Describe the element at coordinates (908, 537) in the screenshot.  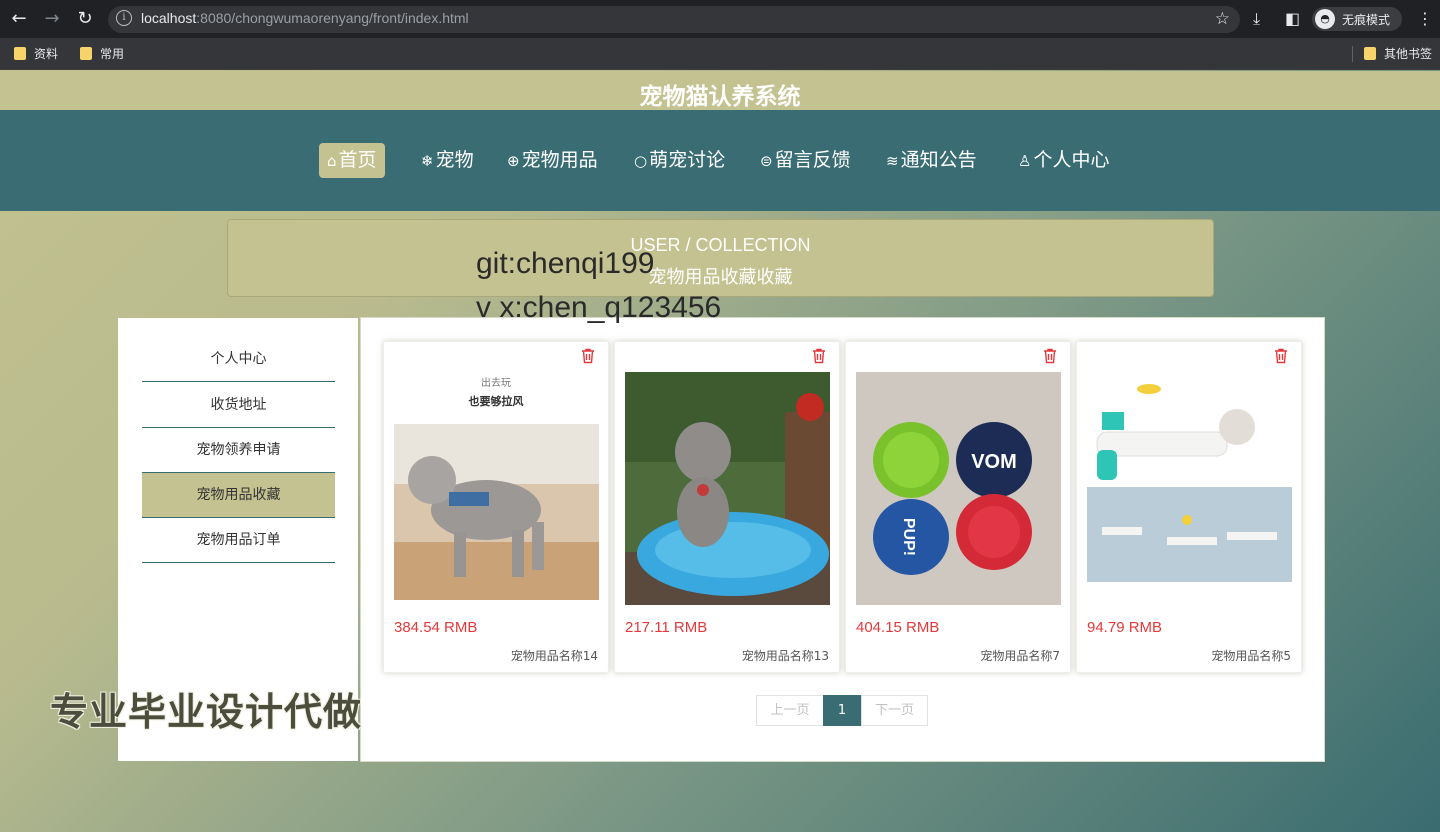
I see `image-caption: PUP!` at that location.